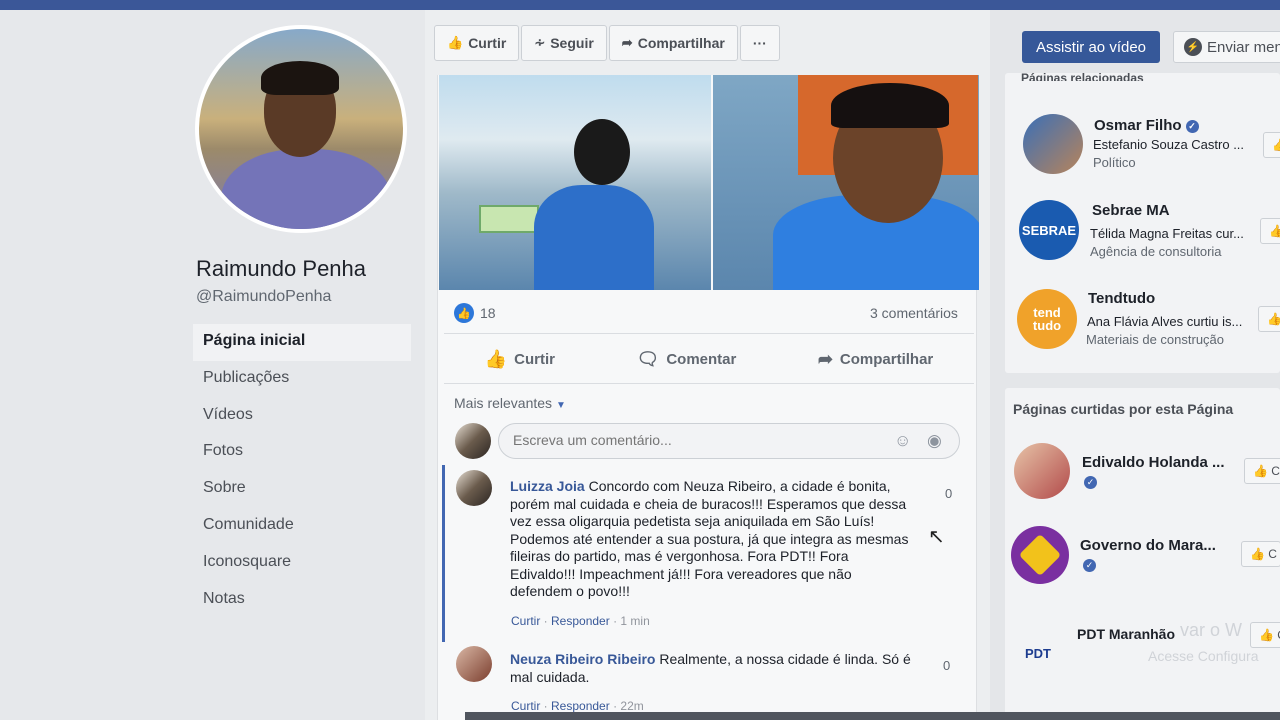 Image resolution: width=1280 pixels, height=720 pixels. I want to click on liked-page-name: PDT Maranhão, so click(1126, 634).